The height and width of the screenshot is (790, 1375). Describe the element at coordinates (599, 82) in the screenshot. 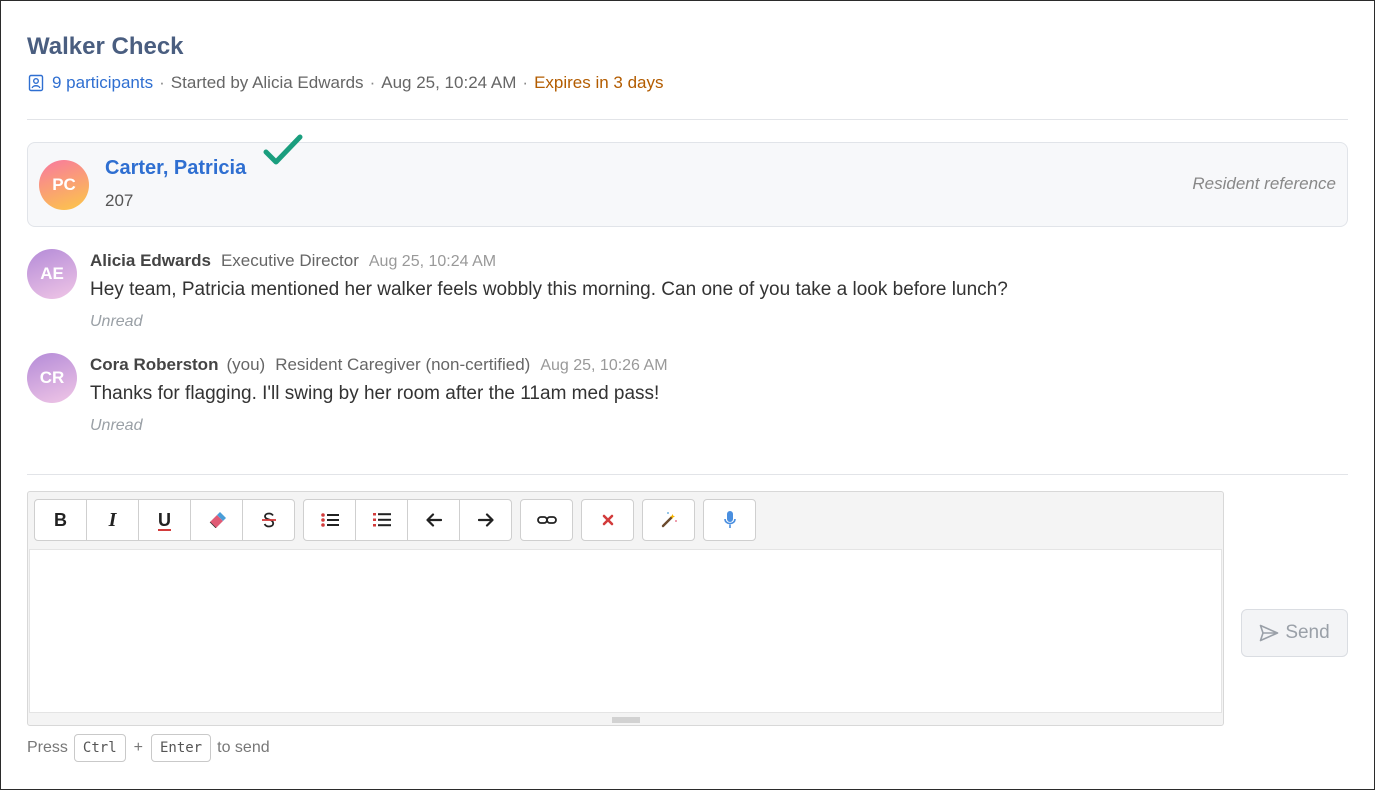

I see `expires-label: Expires in 3 days` at that location.